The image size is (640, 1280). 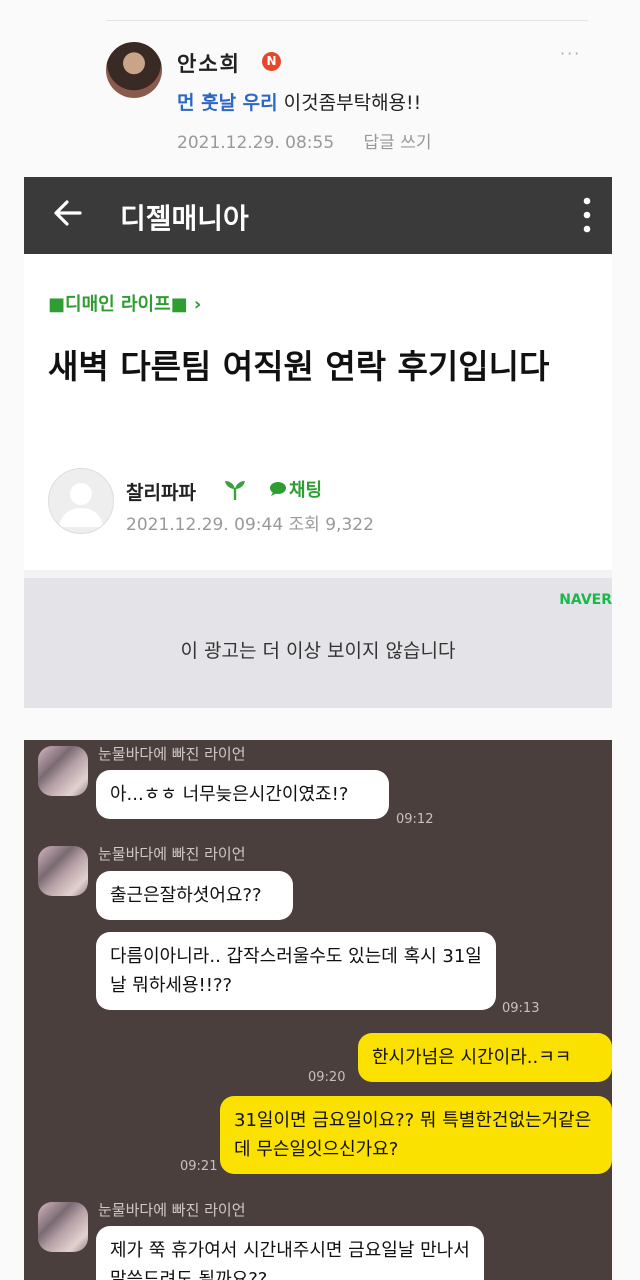 I want to click on message-time: 09:13, so click(x=521, y=1008).